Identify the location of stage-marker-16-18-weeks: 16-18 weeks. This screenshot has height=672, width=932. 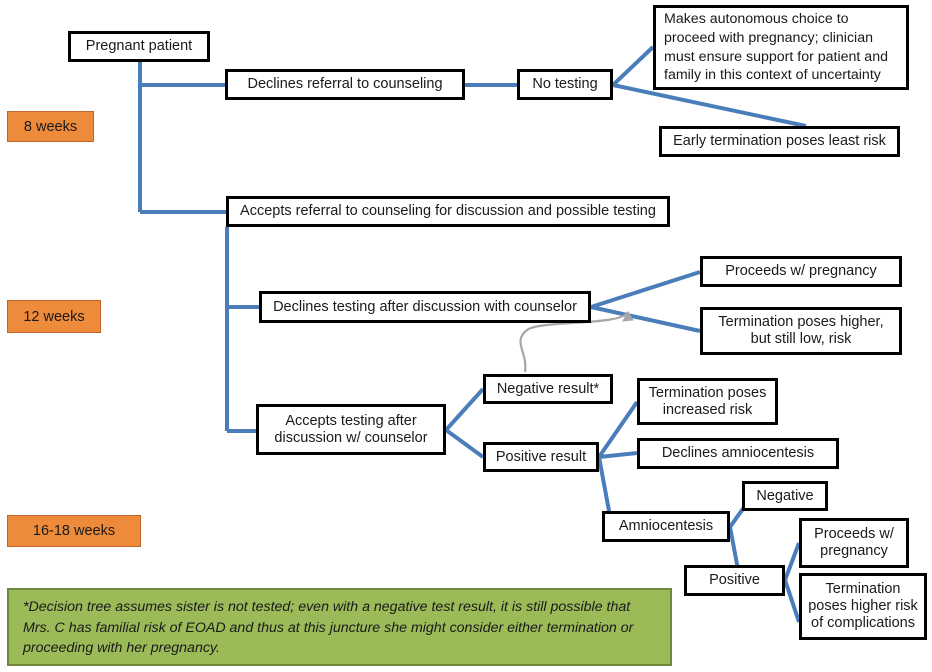
(74, 531).